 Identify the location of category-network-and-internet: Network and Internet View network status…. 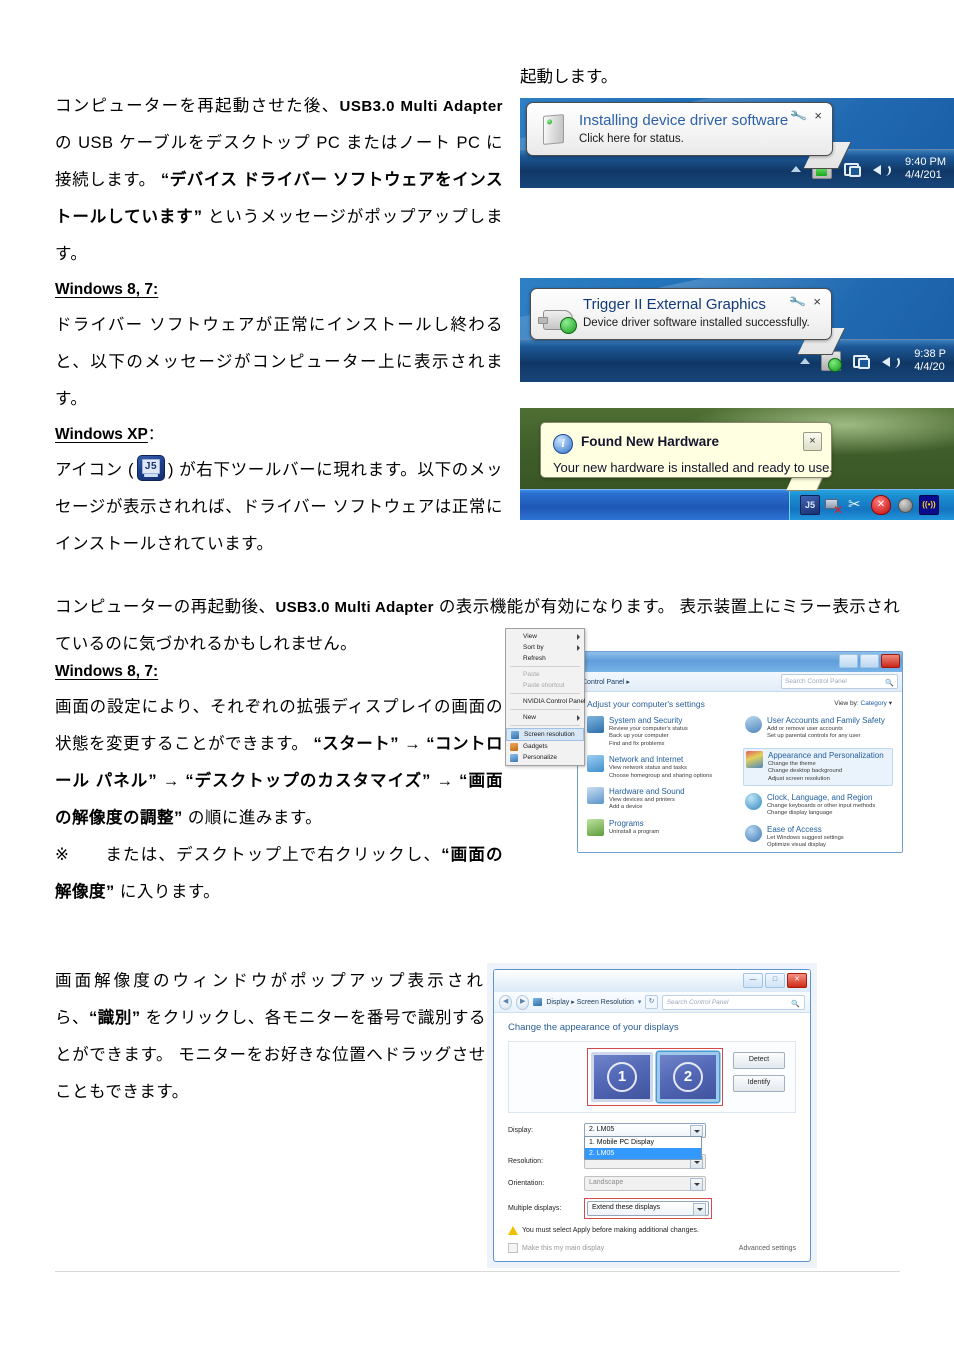
(661, 767).